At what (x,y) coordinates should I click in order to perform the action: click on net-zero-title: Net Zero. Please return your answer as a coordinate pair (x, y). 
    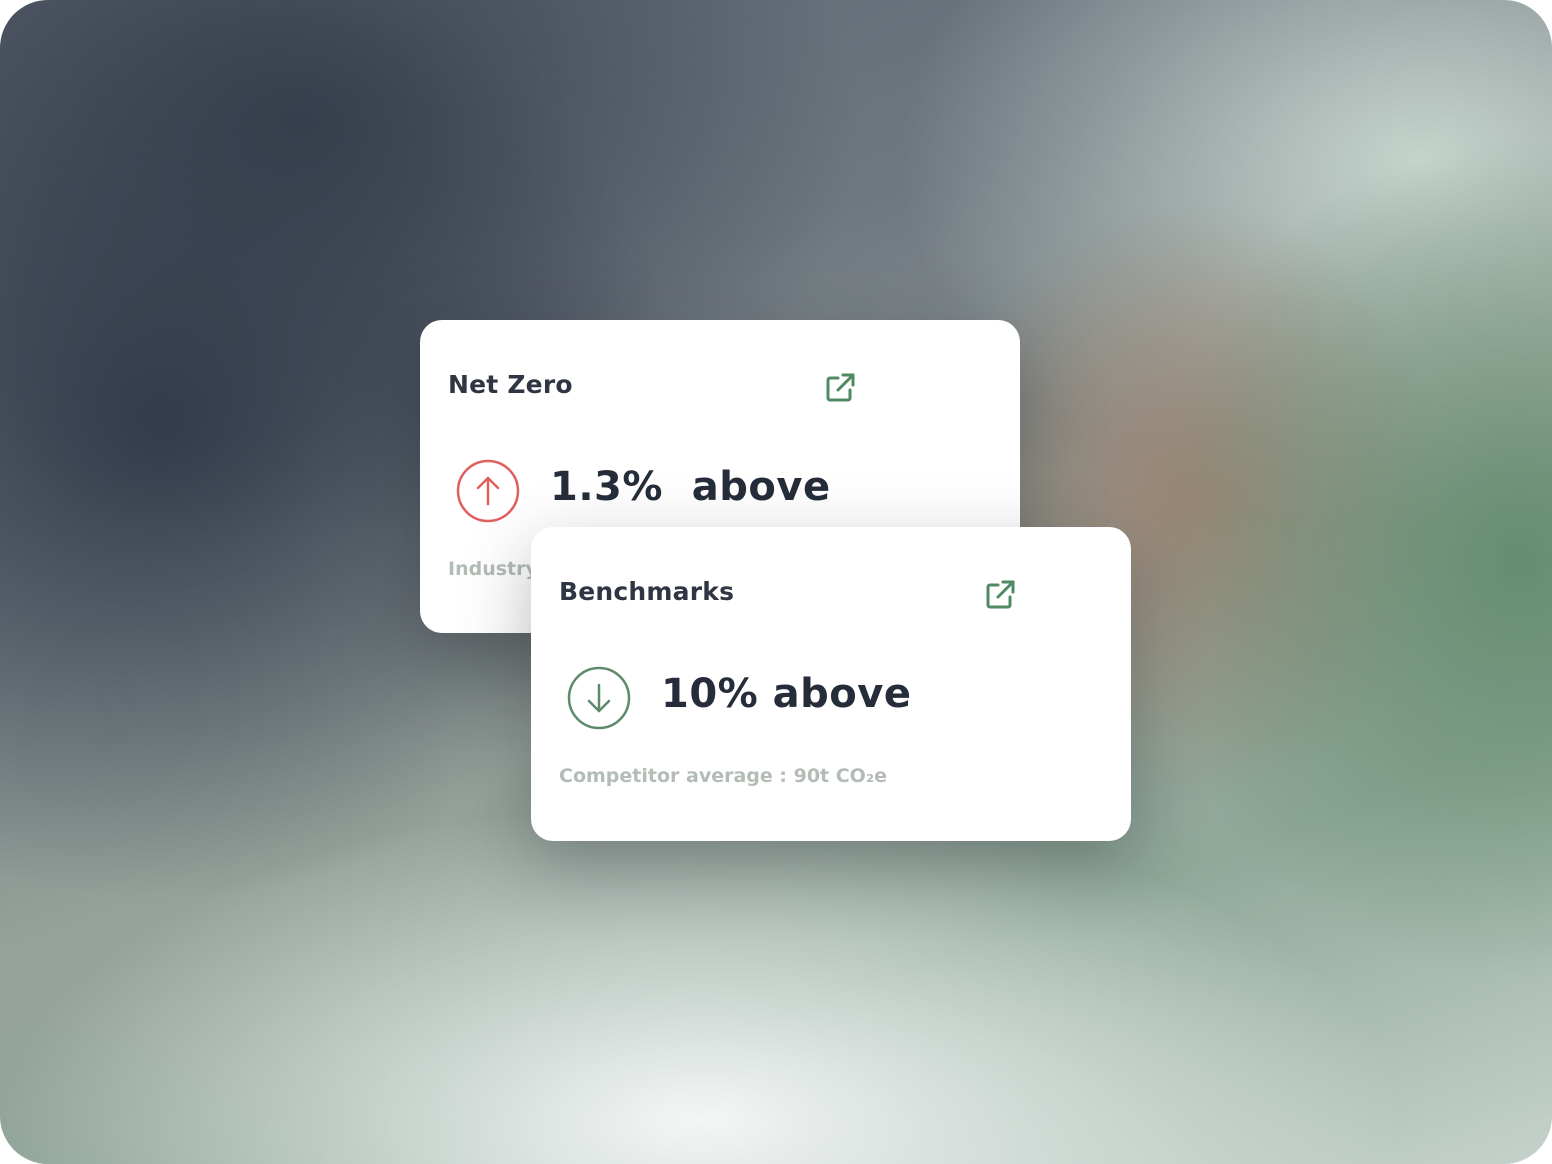
    Looking at the image, I should click on (510, 384).